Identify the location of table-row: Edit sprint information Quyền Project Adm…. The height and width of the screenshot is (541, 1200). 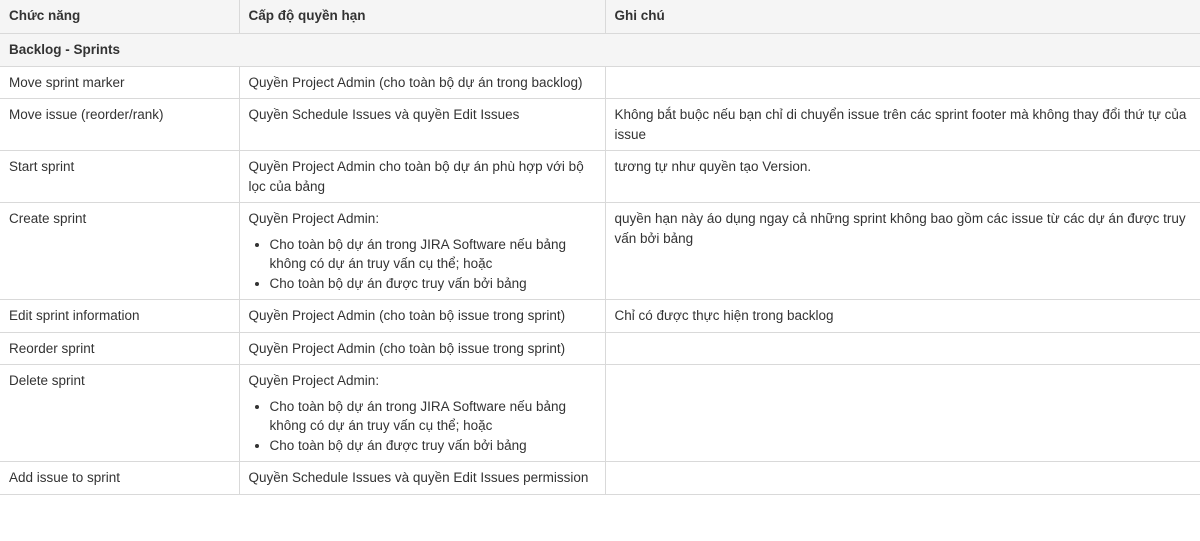
(600, 316).